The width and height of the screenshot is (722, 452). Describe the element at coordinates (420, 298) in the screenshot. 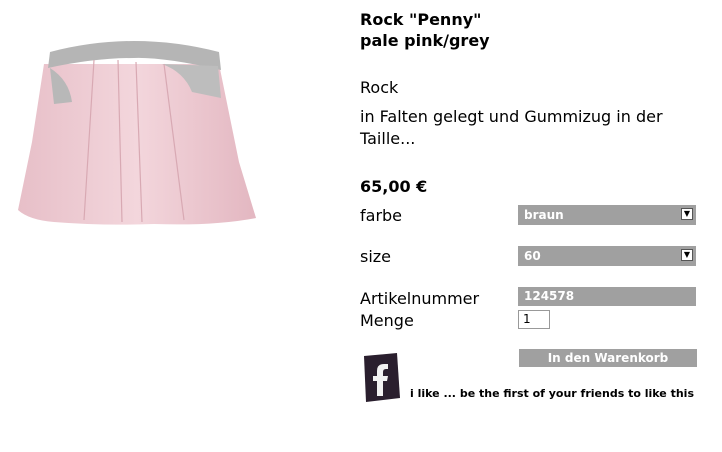

I see `artikelnummer-label: Artikelnummer` at that location.